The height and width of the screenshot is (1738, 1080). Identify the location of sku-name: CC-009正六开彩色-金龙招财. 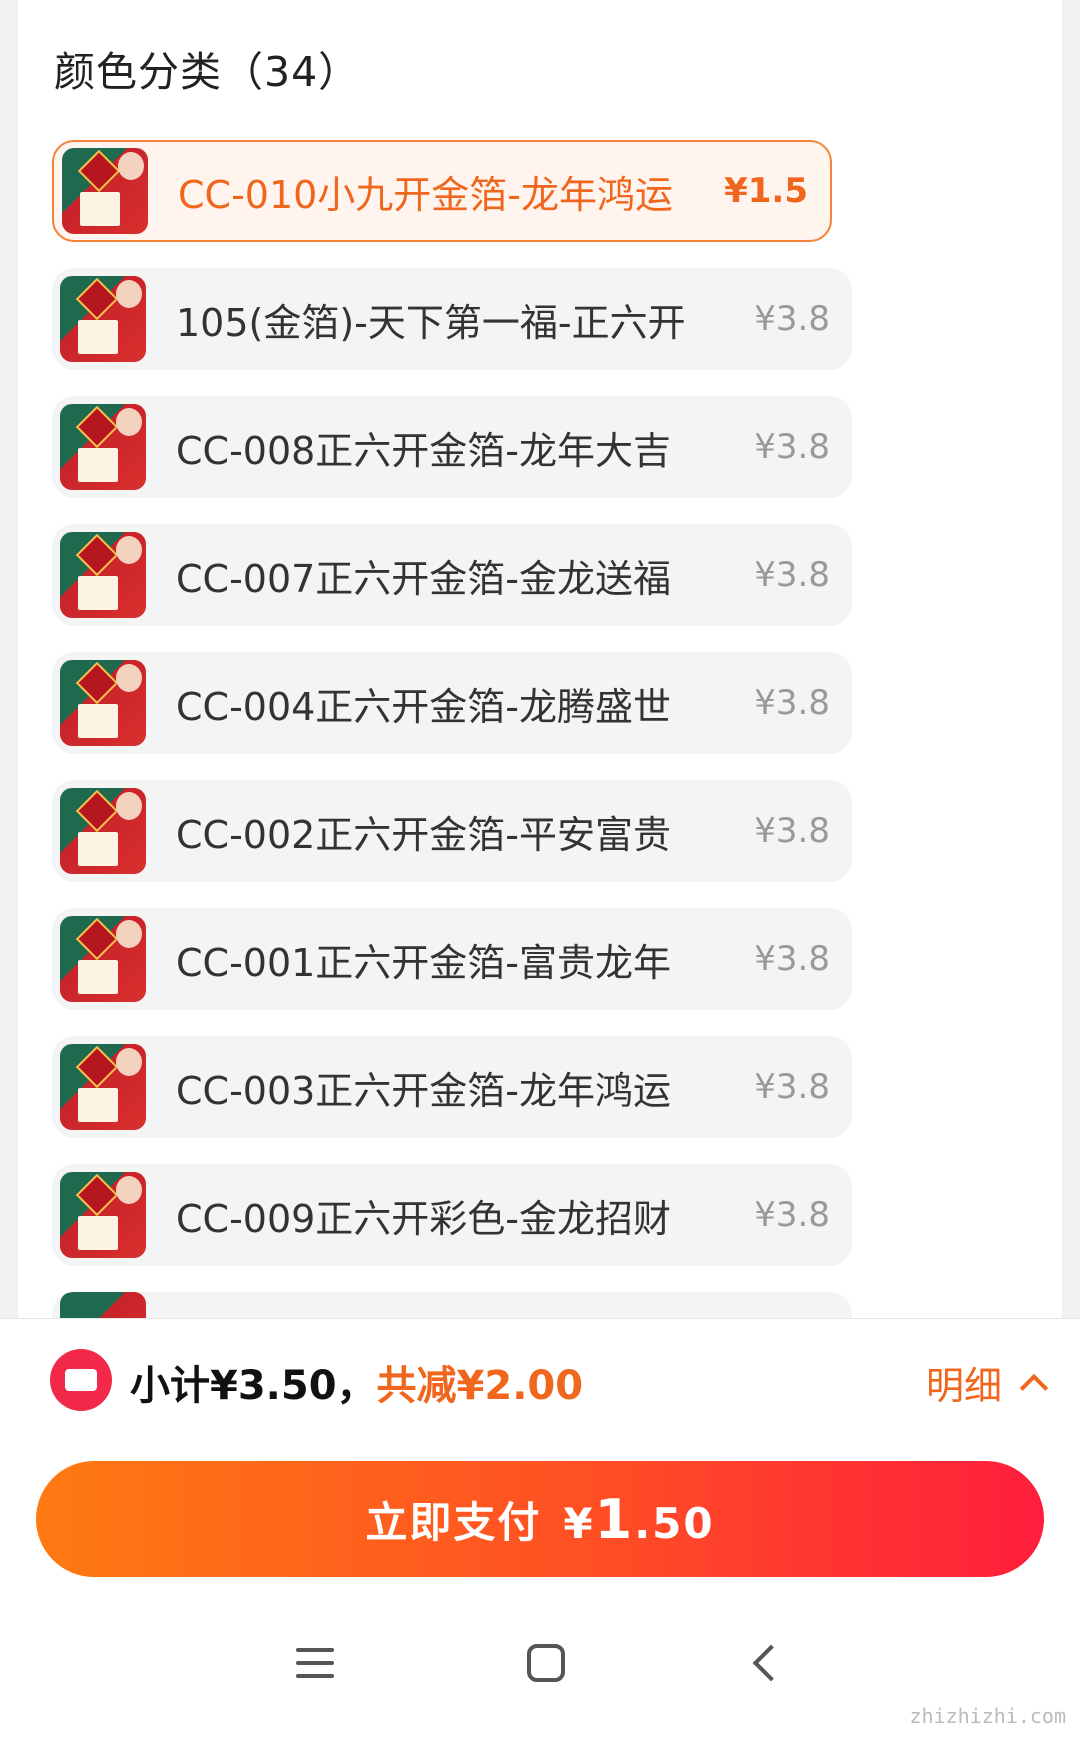
(424, 1218).